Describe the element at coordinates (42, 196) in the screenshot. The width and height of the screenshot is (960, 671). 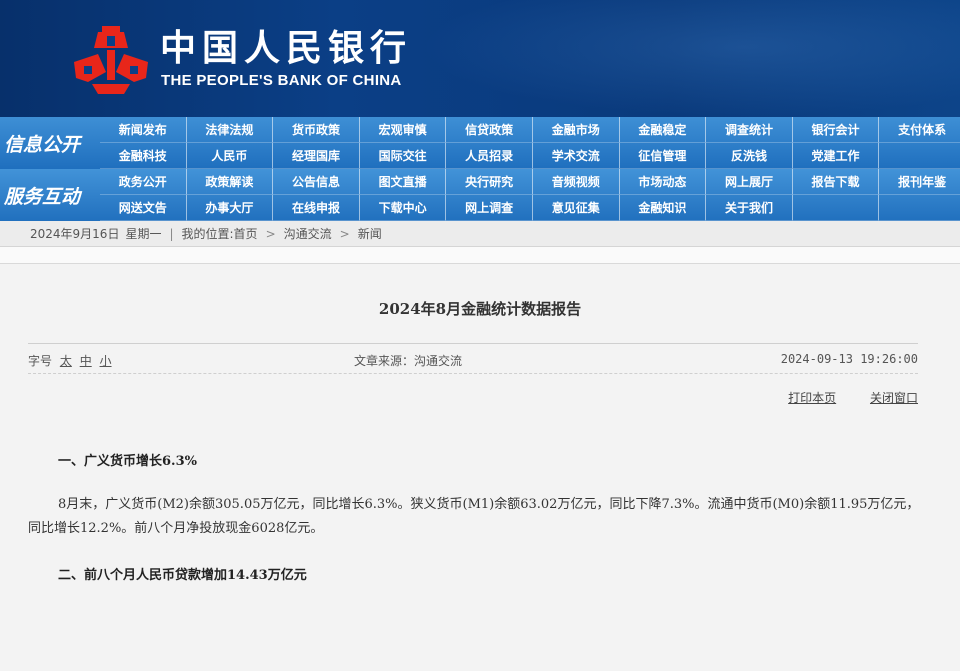
I see `nav-group-label-service: 服务互动` at that location.